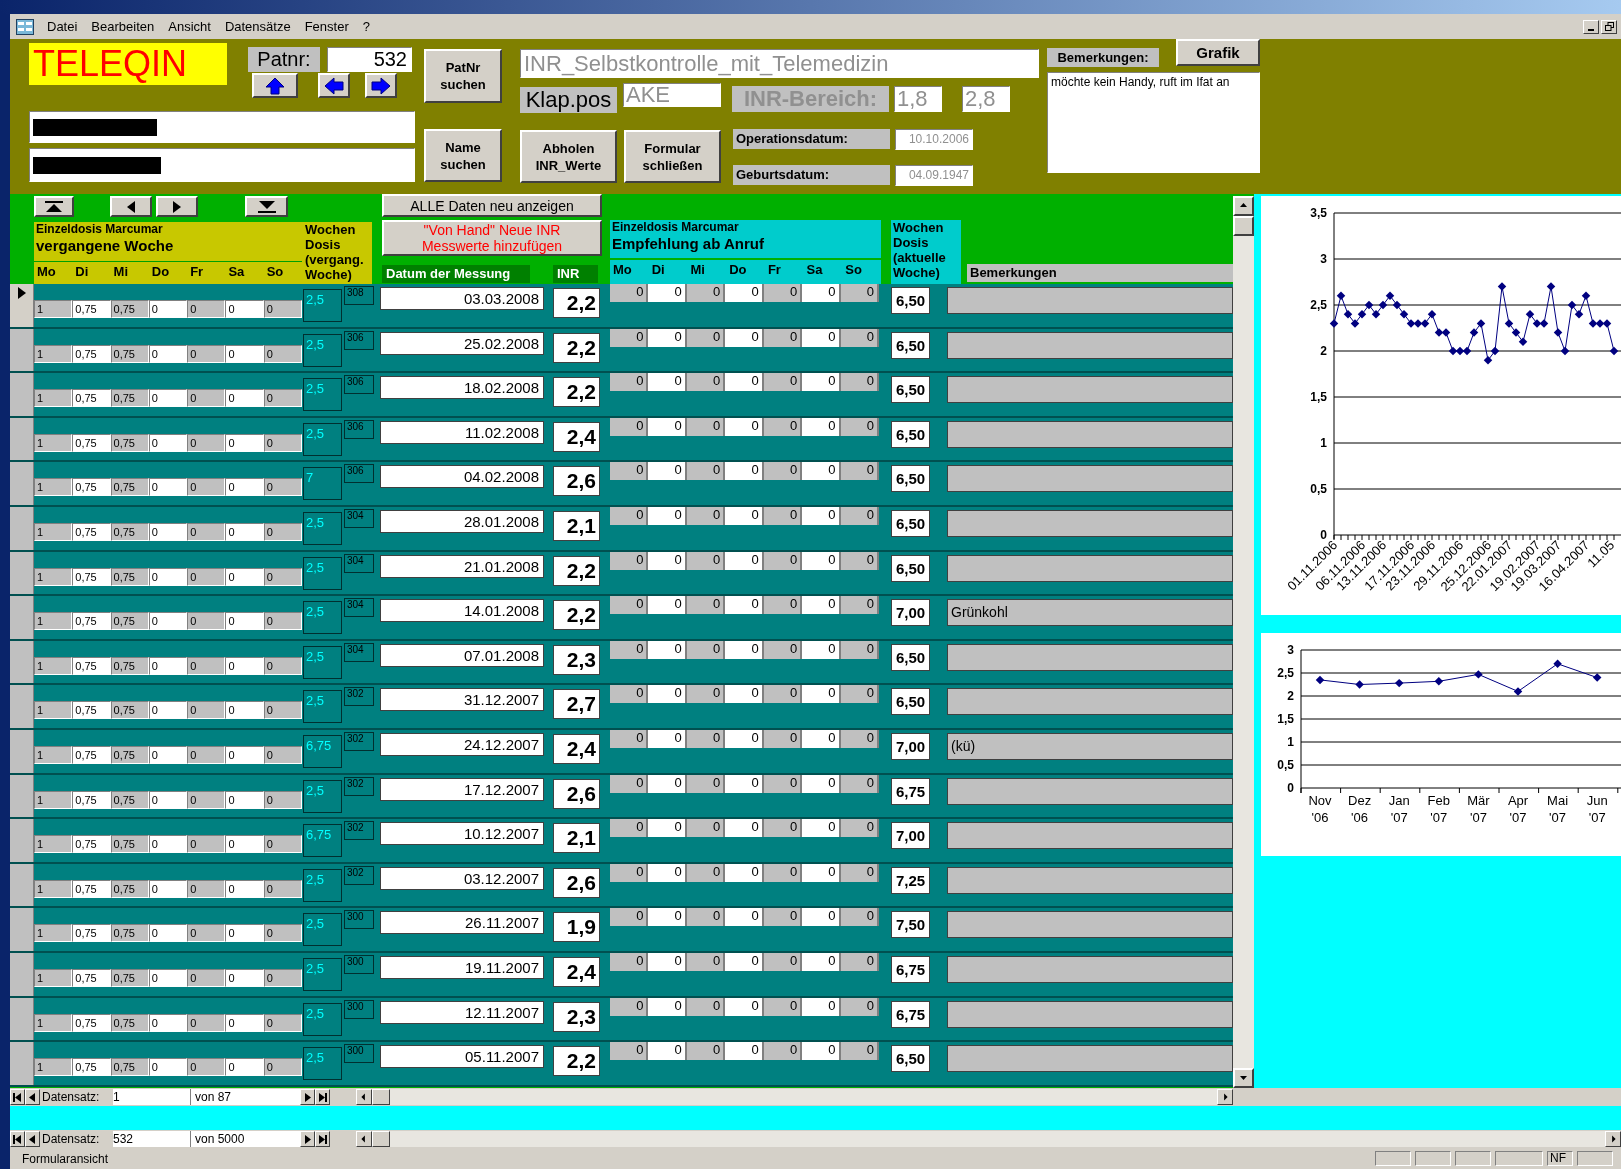 This screenshot has width=1621, height=1169. I want to click on minimize-button, so click(1591, 26).